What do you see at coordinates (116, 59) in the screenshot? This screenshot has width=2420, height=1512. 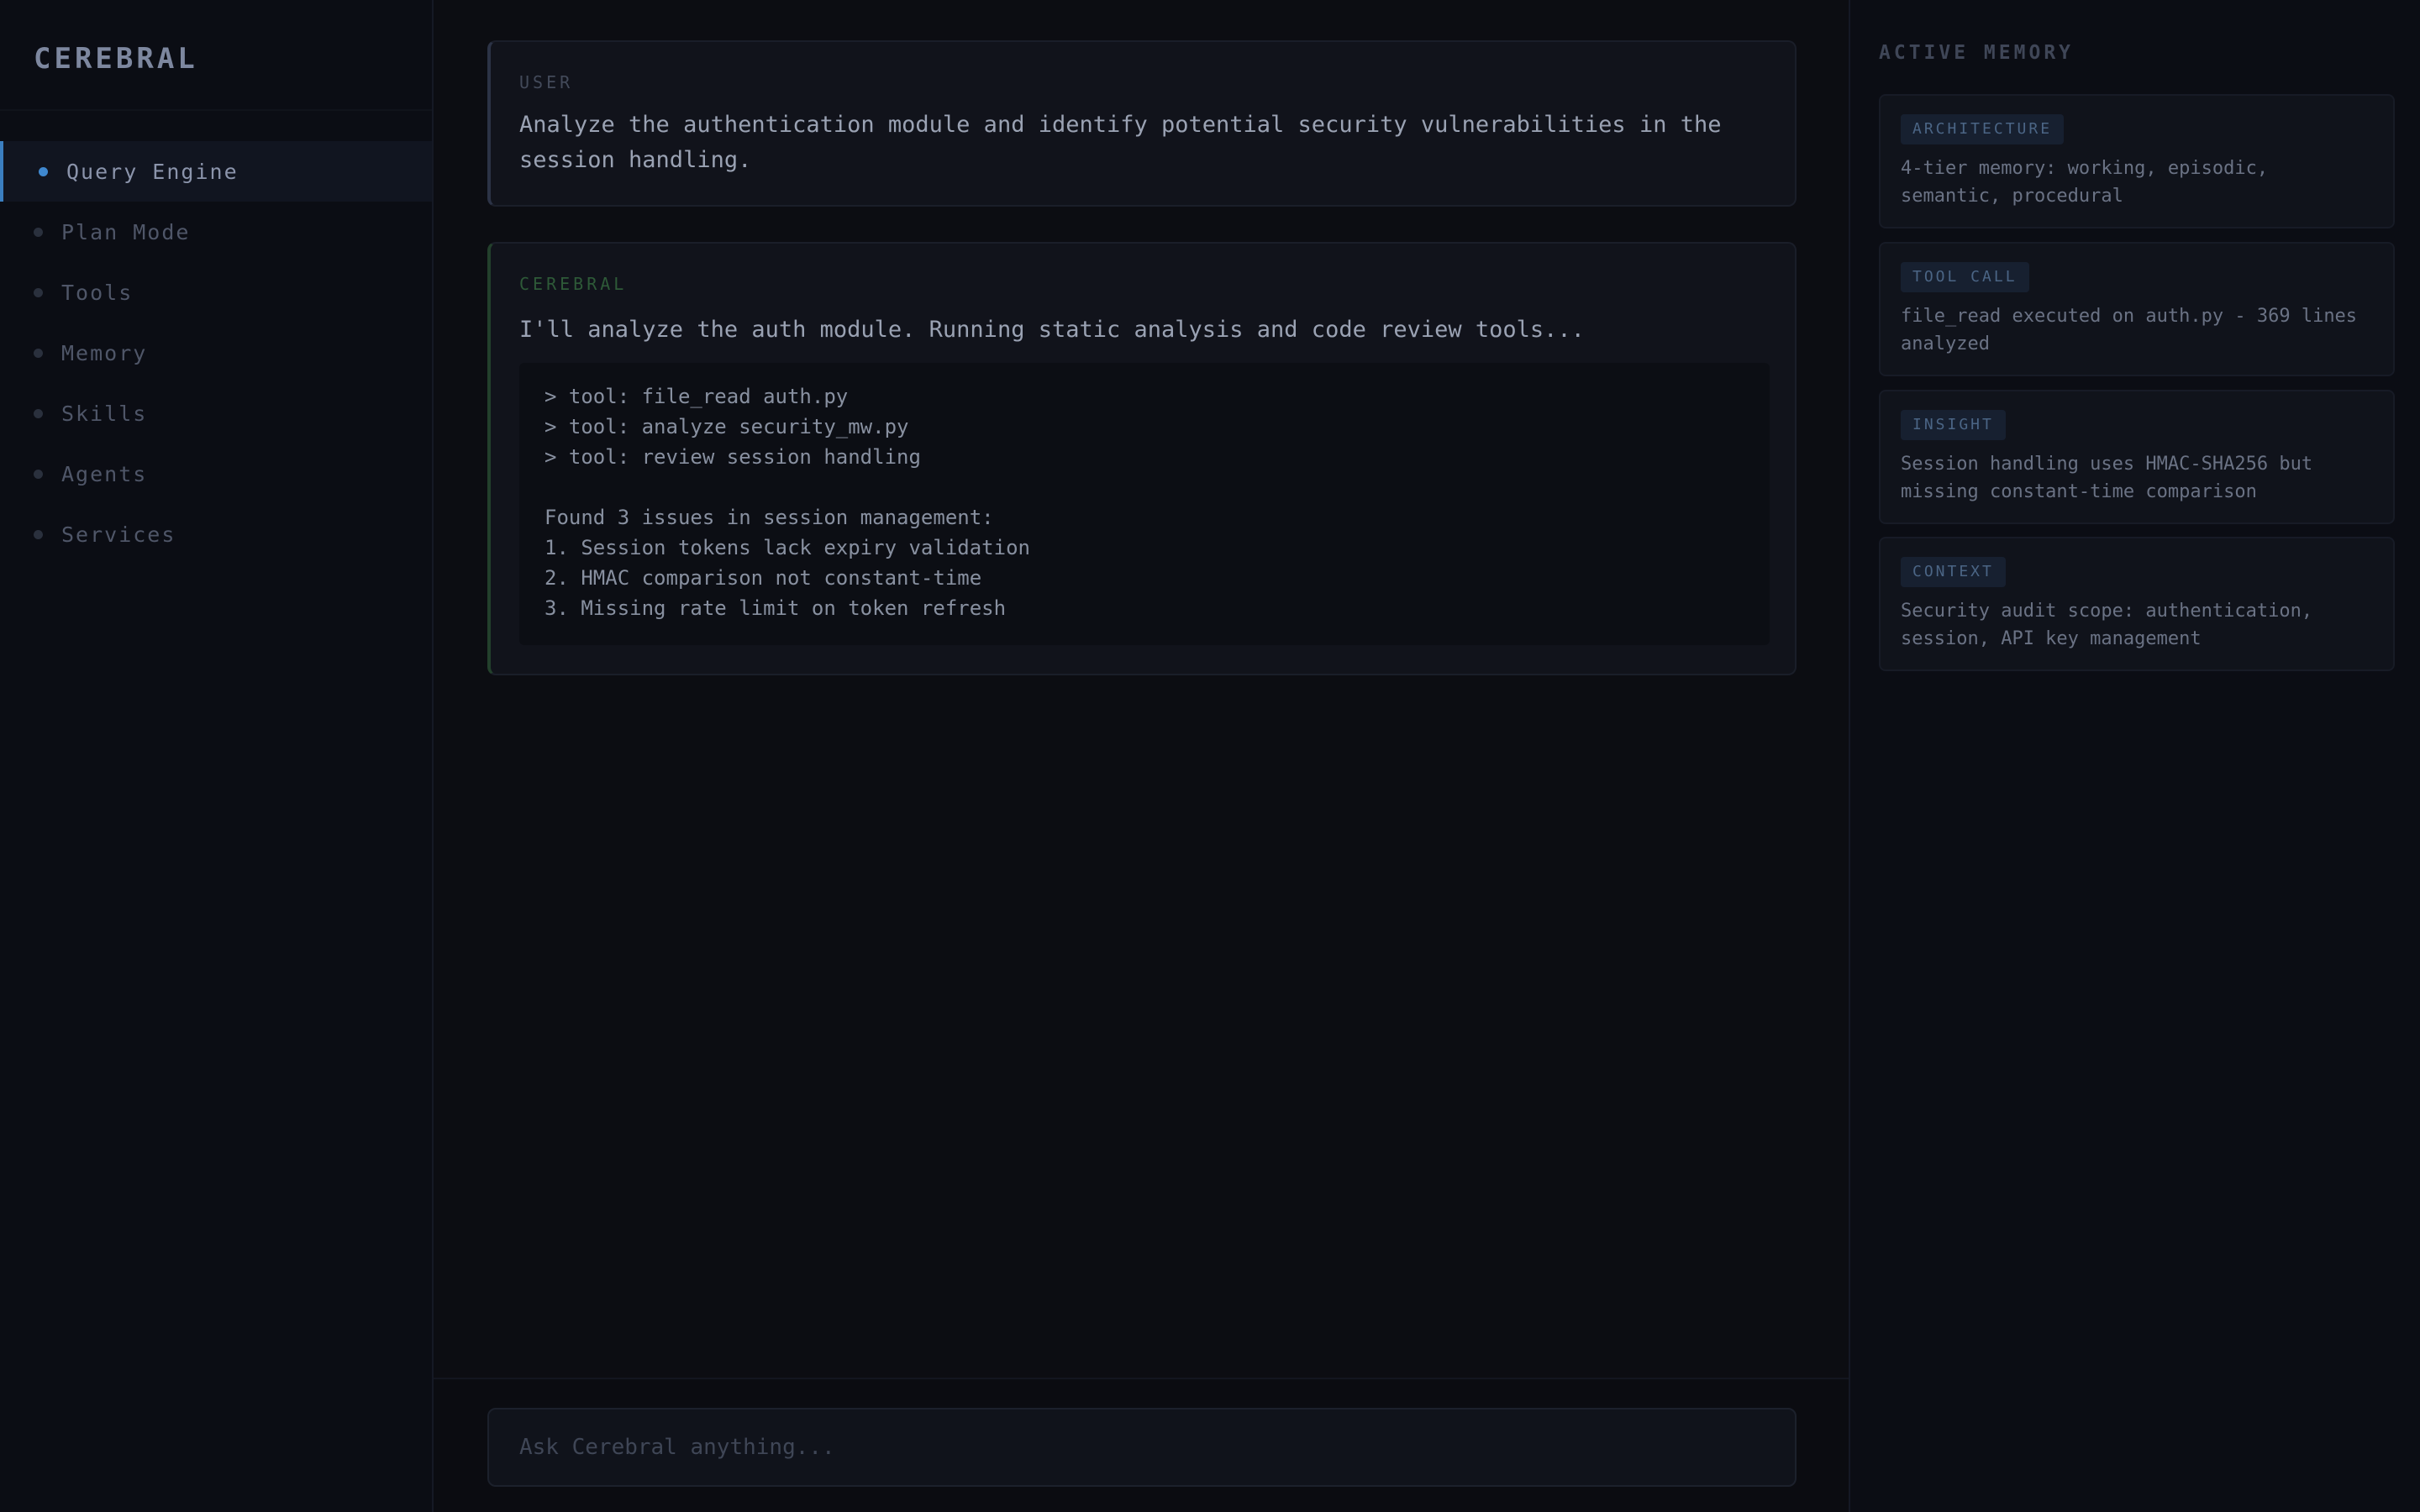 I see `app-logo: CEREBRAL` at bounding box center [116, 59].